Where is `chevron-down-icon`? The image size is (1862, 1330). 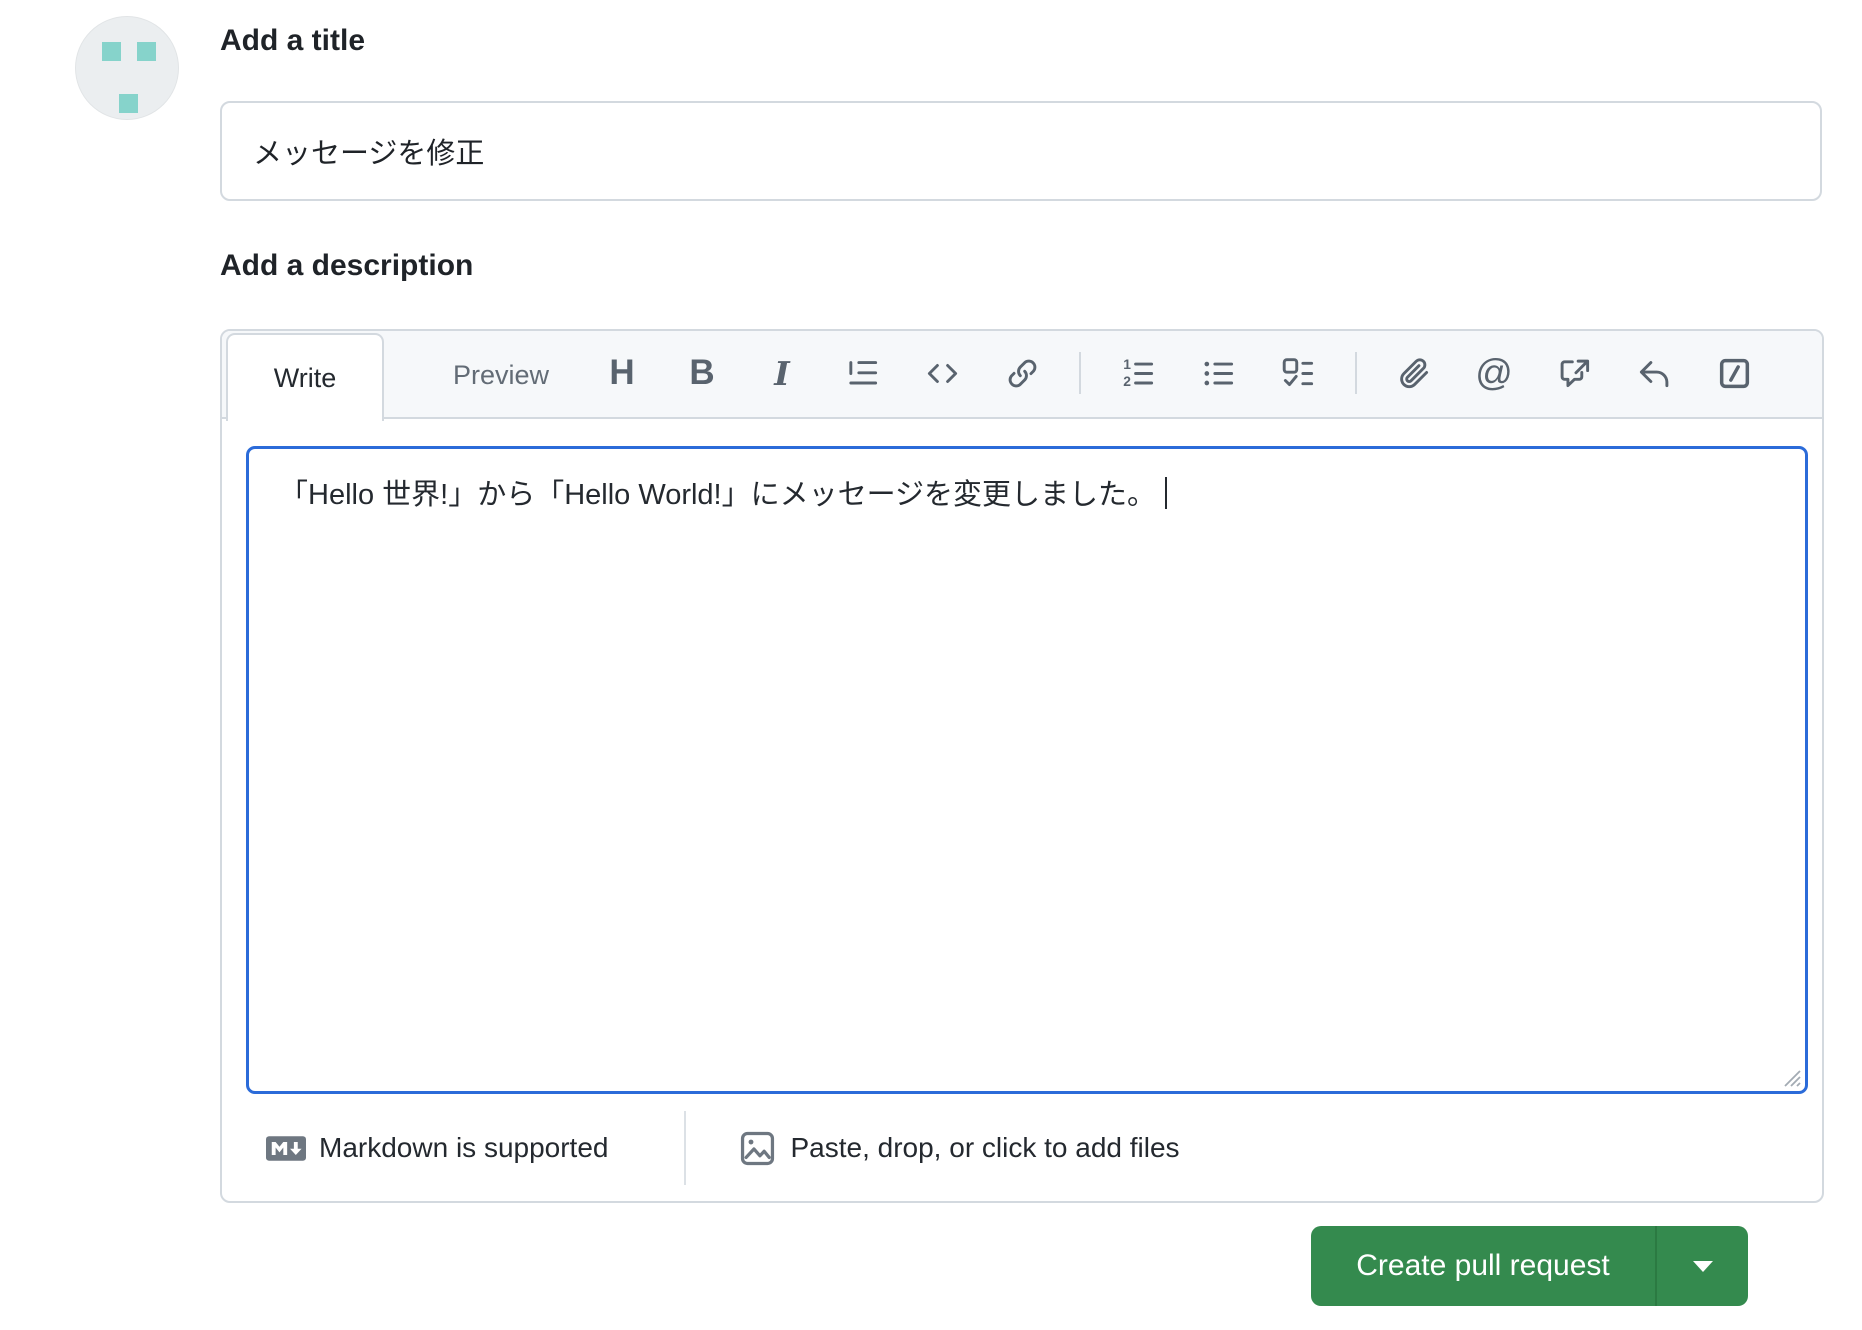
chevron-down-icon is located at coordinates (1702, 1266).